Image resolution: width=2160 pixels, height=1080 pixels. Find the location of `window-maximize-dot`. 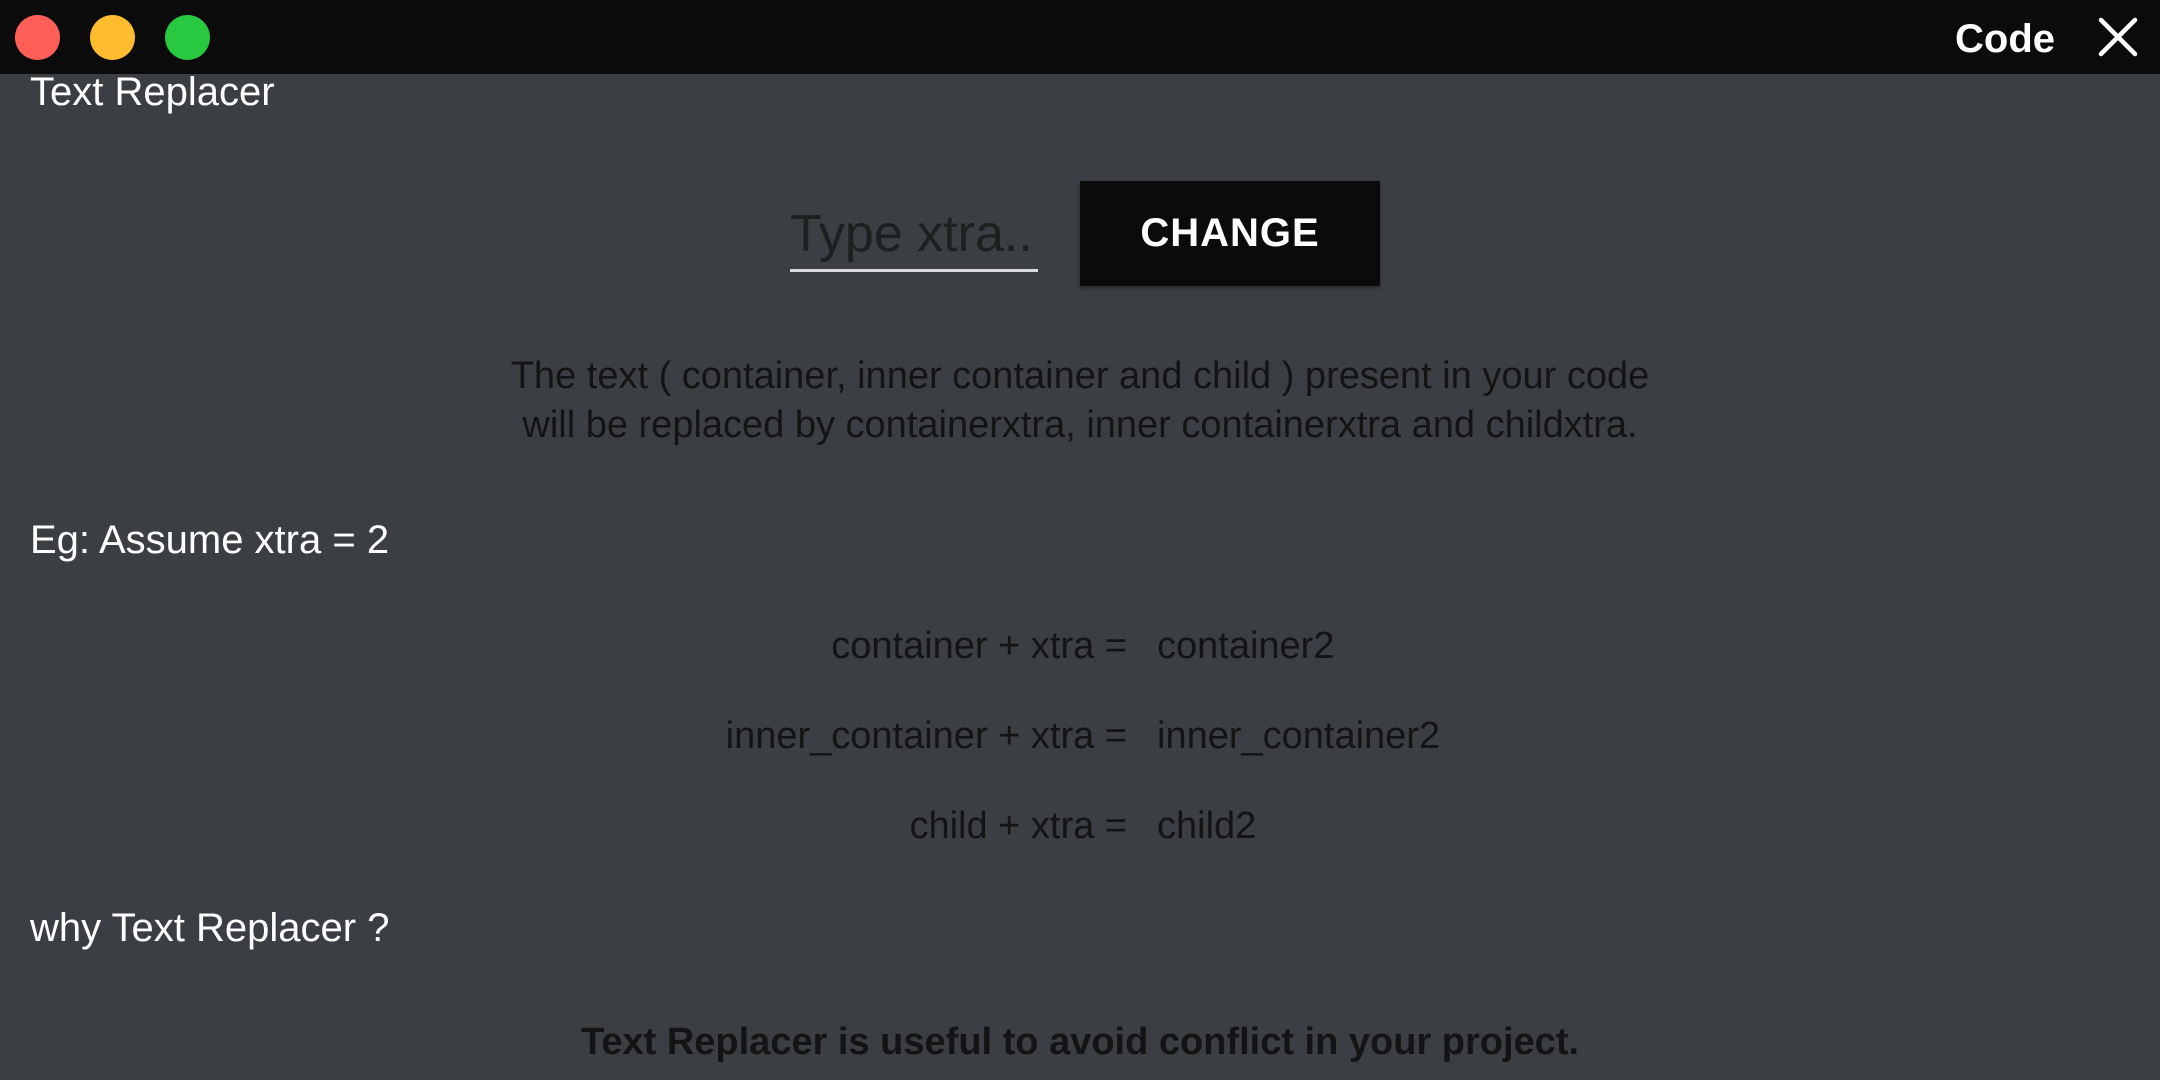

window-maximize-dot is located at coordinates (187, 37).